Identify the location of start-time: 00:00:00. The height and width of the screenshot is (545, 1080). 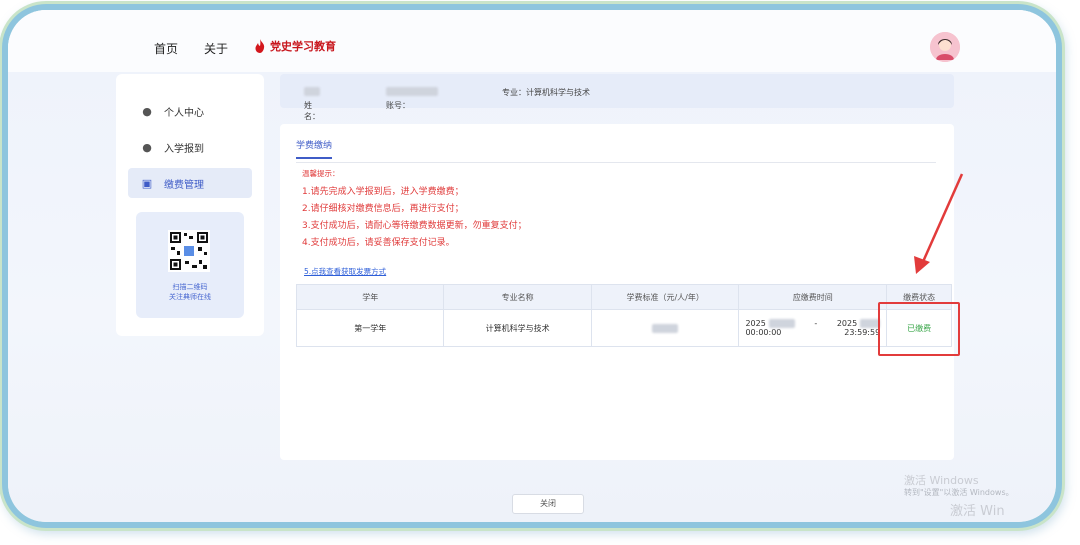
(763, 332).